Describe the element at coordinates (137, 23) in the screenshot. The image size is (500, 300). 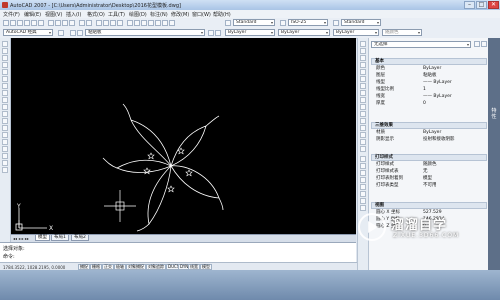
I see `design-center-icon` at that location.